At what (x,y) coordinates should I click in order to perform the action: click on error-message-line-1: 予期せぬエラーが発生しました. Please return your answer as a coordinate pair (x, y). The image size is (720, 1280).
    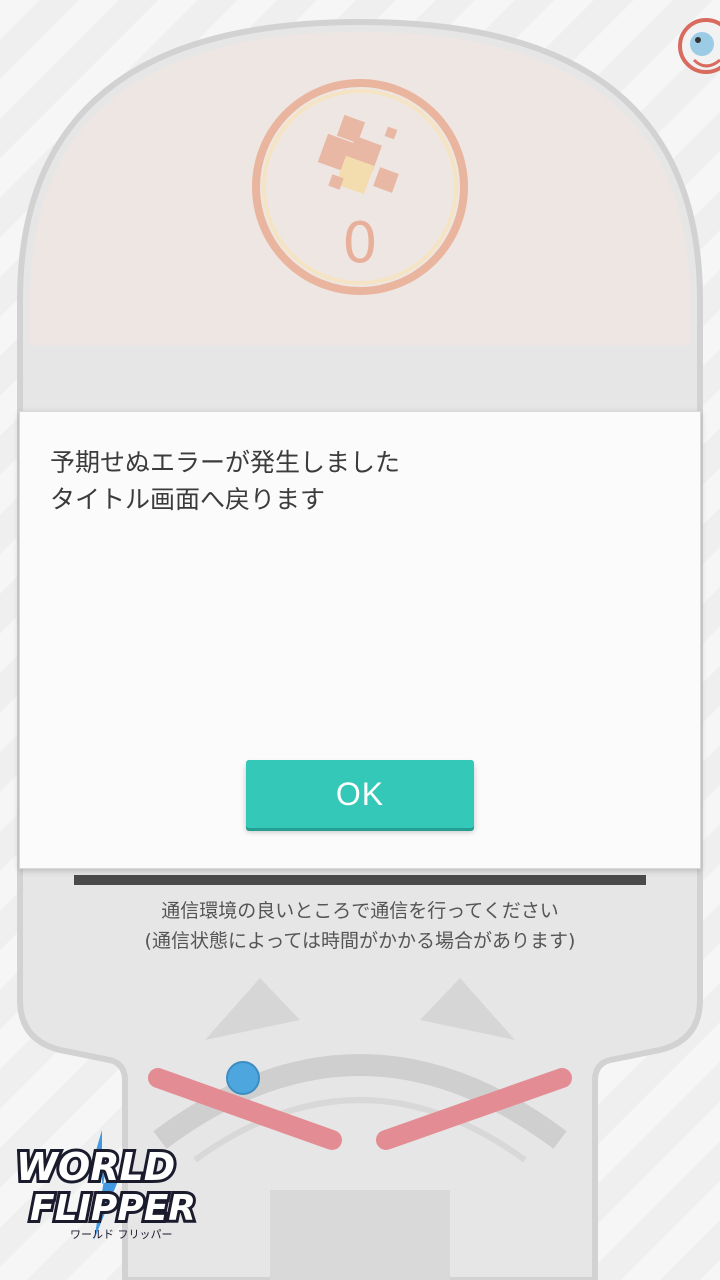
    Looking at the image, I should click on (225, 462).